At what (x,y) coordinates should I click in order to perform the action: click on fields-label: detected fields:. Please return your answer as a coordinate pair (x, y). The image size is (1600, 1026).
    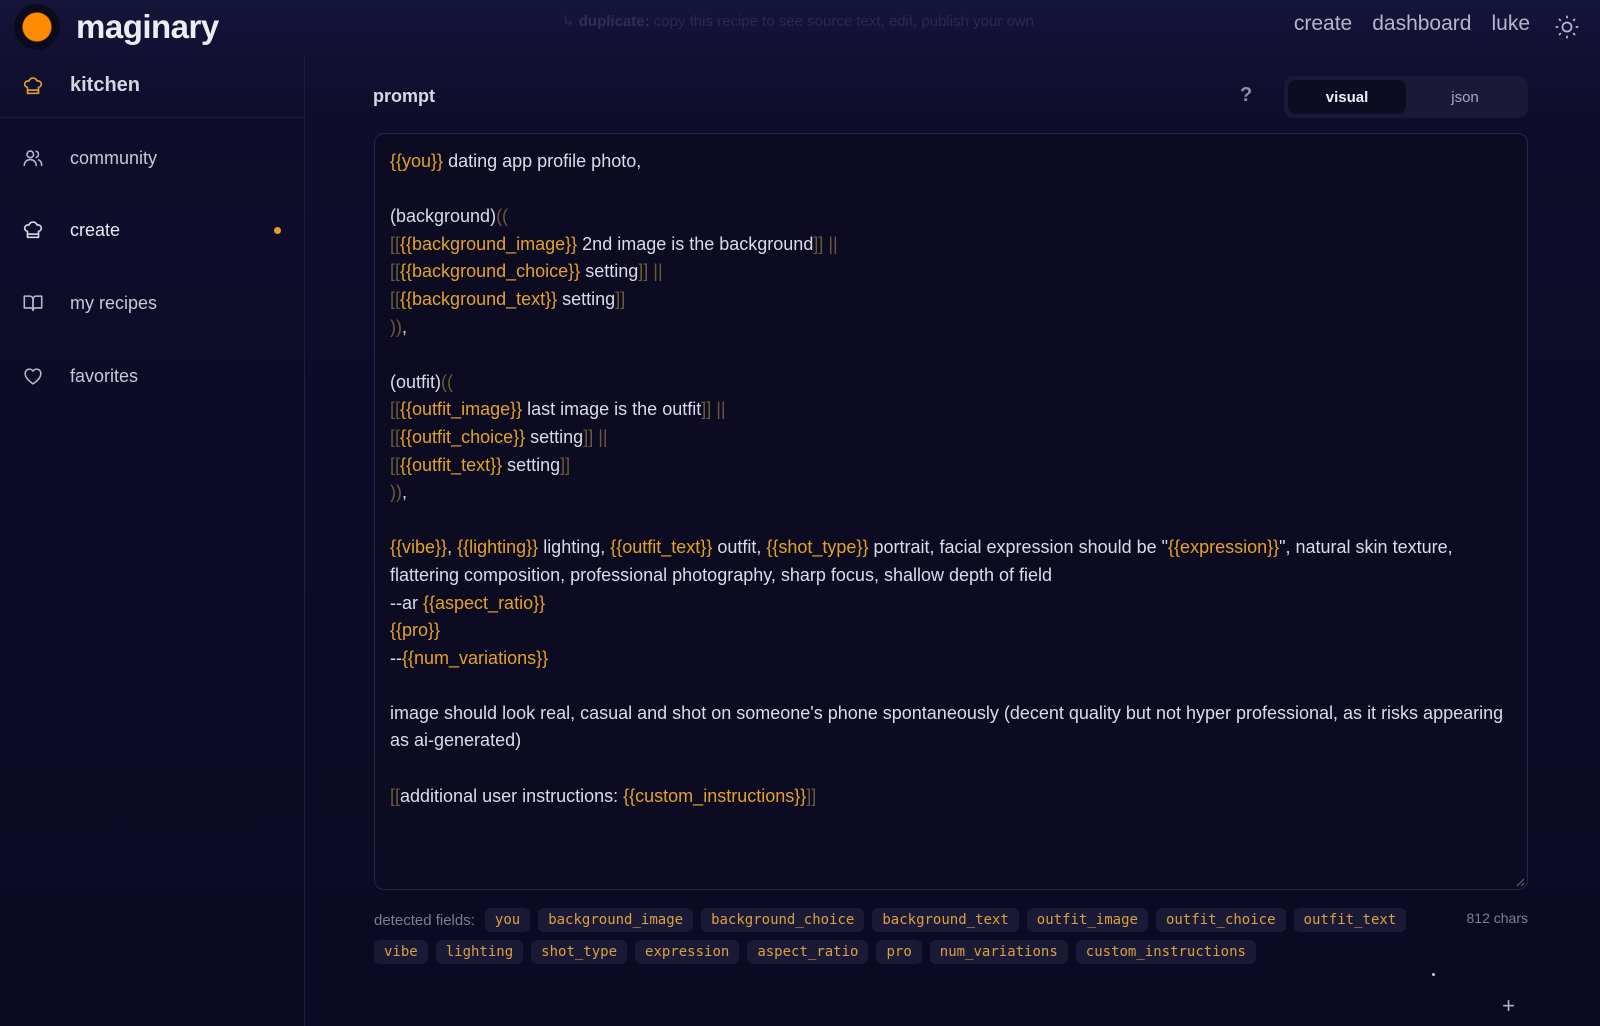
    Looking at the image, I should click on (424, 920).